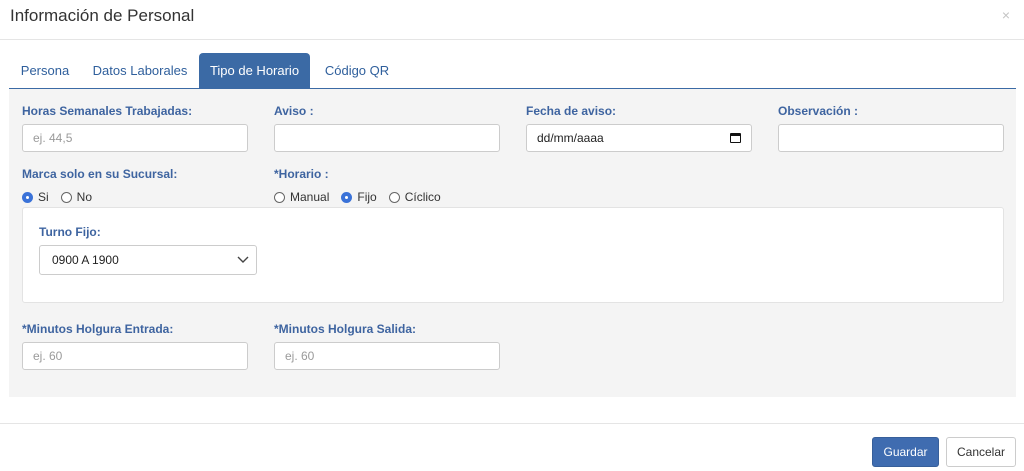 The image size is (1024, 471). I want to click on chevron-down-icon, so click(243, 259).